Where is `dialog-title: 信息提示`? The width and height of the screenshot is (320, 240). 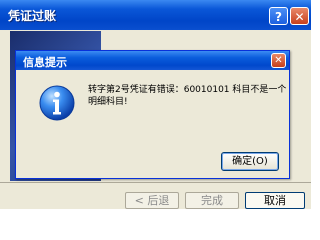 dialog-title: 信息提示 is located at coordinates (45, 62).